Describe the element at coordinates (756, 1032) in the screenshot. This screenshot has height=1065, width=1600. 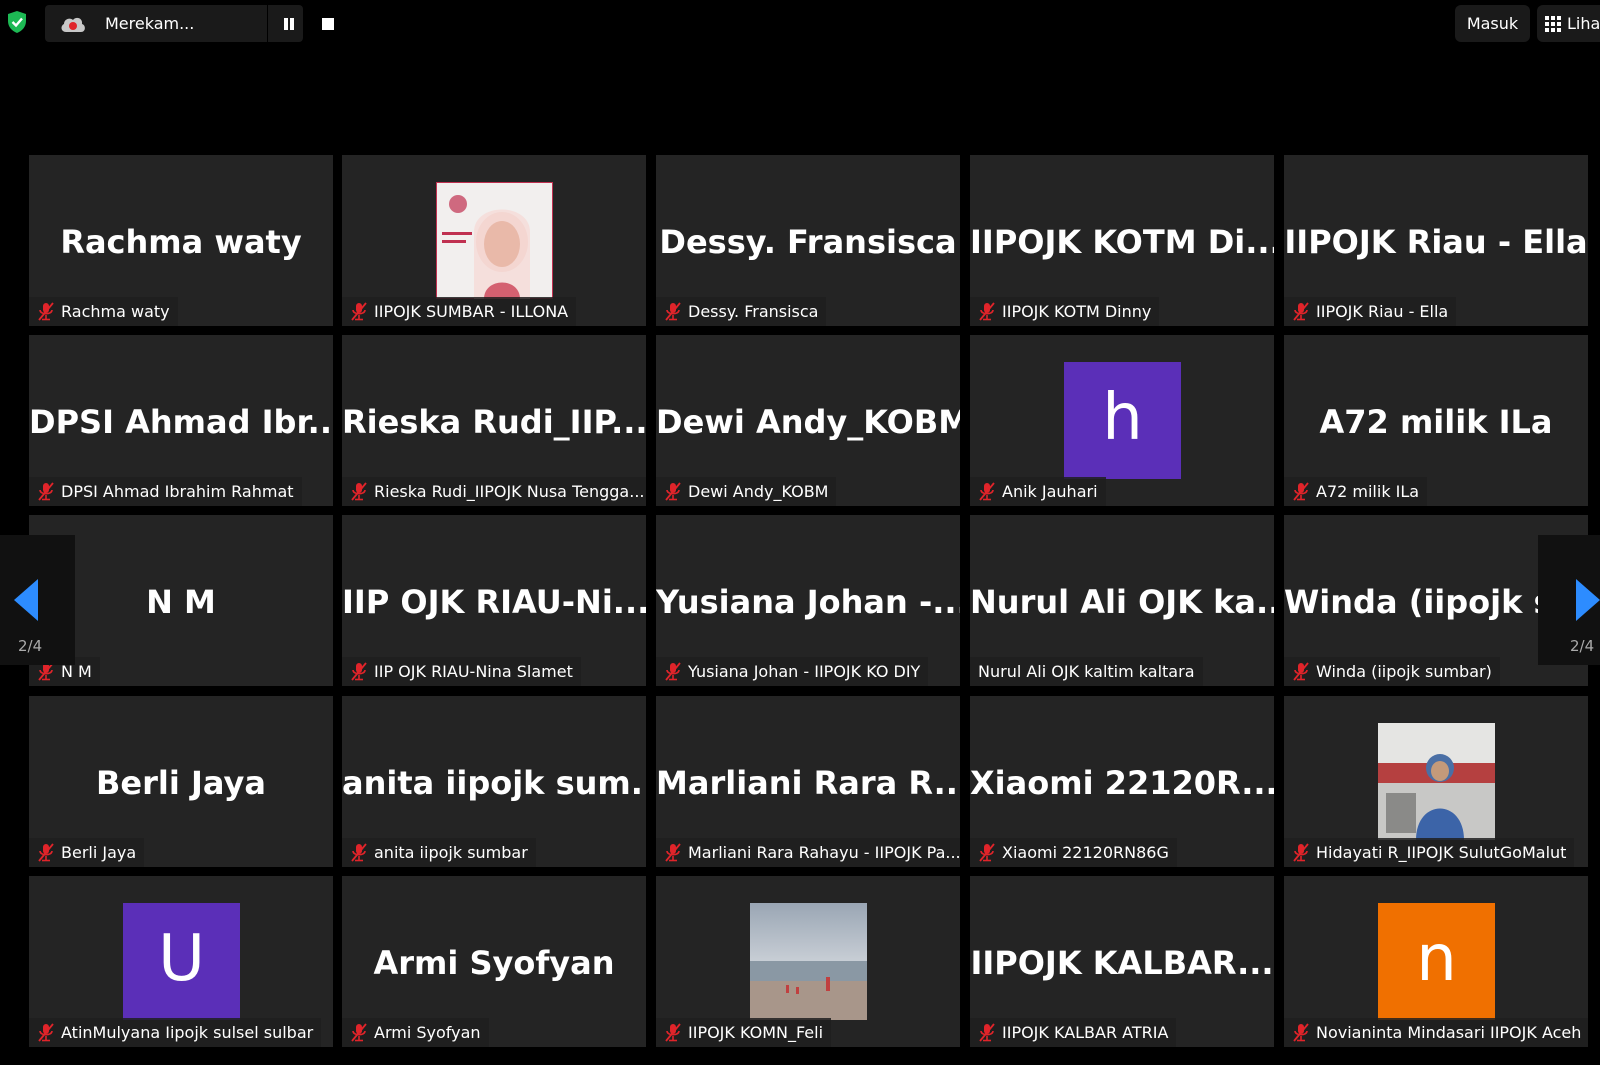
I see `participant-name-label: IIPOJK KOMN_Feli` at that location.